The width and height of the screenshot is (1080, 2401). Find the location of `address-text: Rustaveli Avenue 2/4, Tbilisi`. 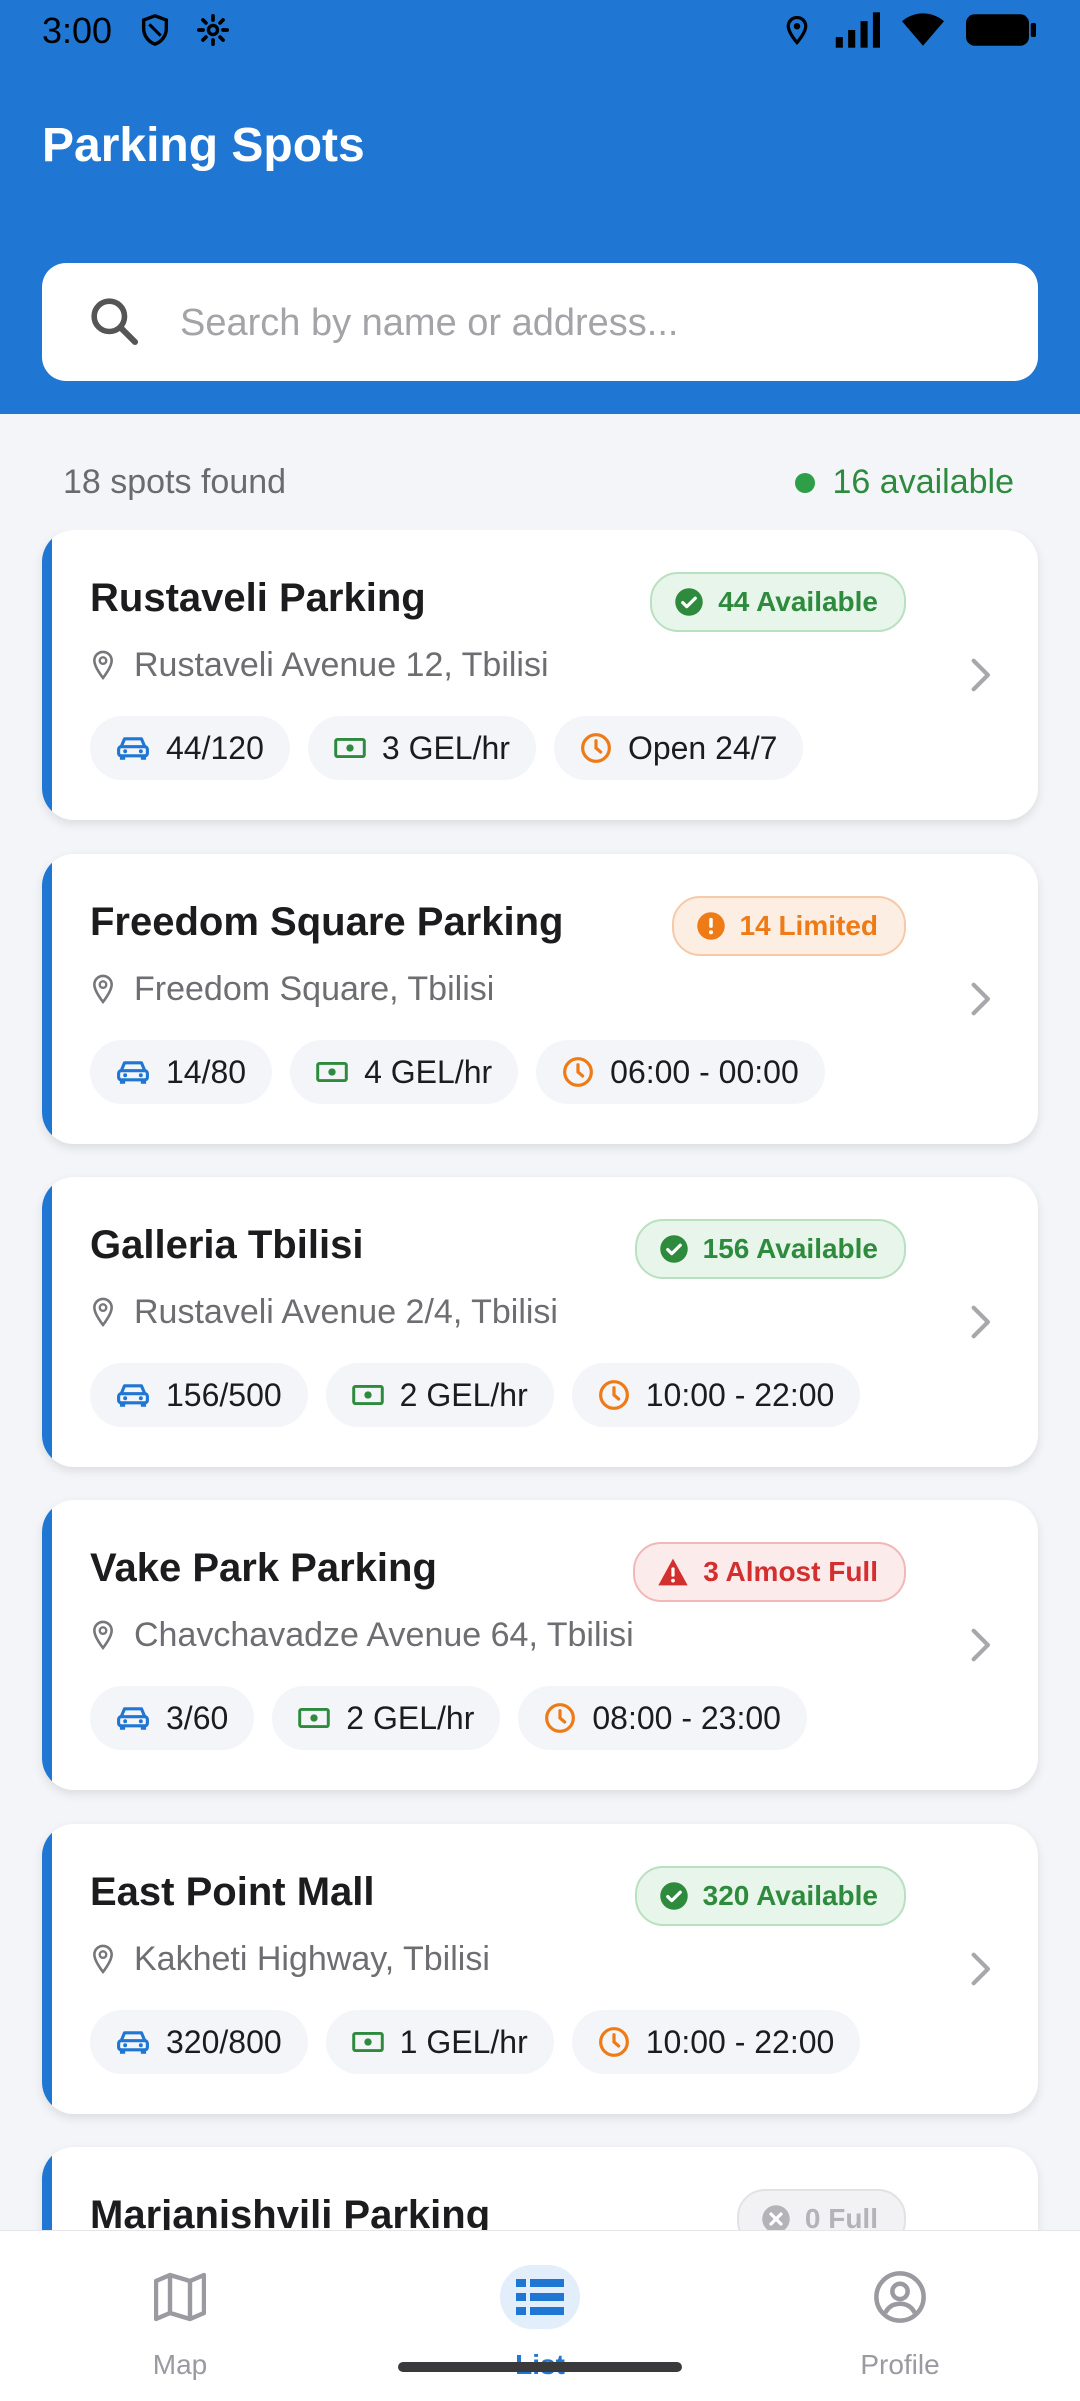

address-text: Rustaveli Avenue 2/4, Tbilisi is located at coordinates (346, 1312).